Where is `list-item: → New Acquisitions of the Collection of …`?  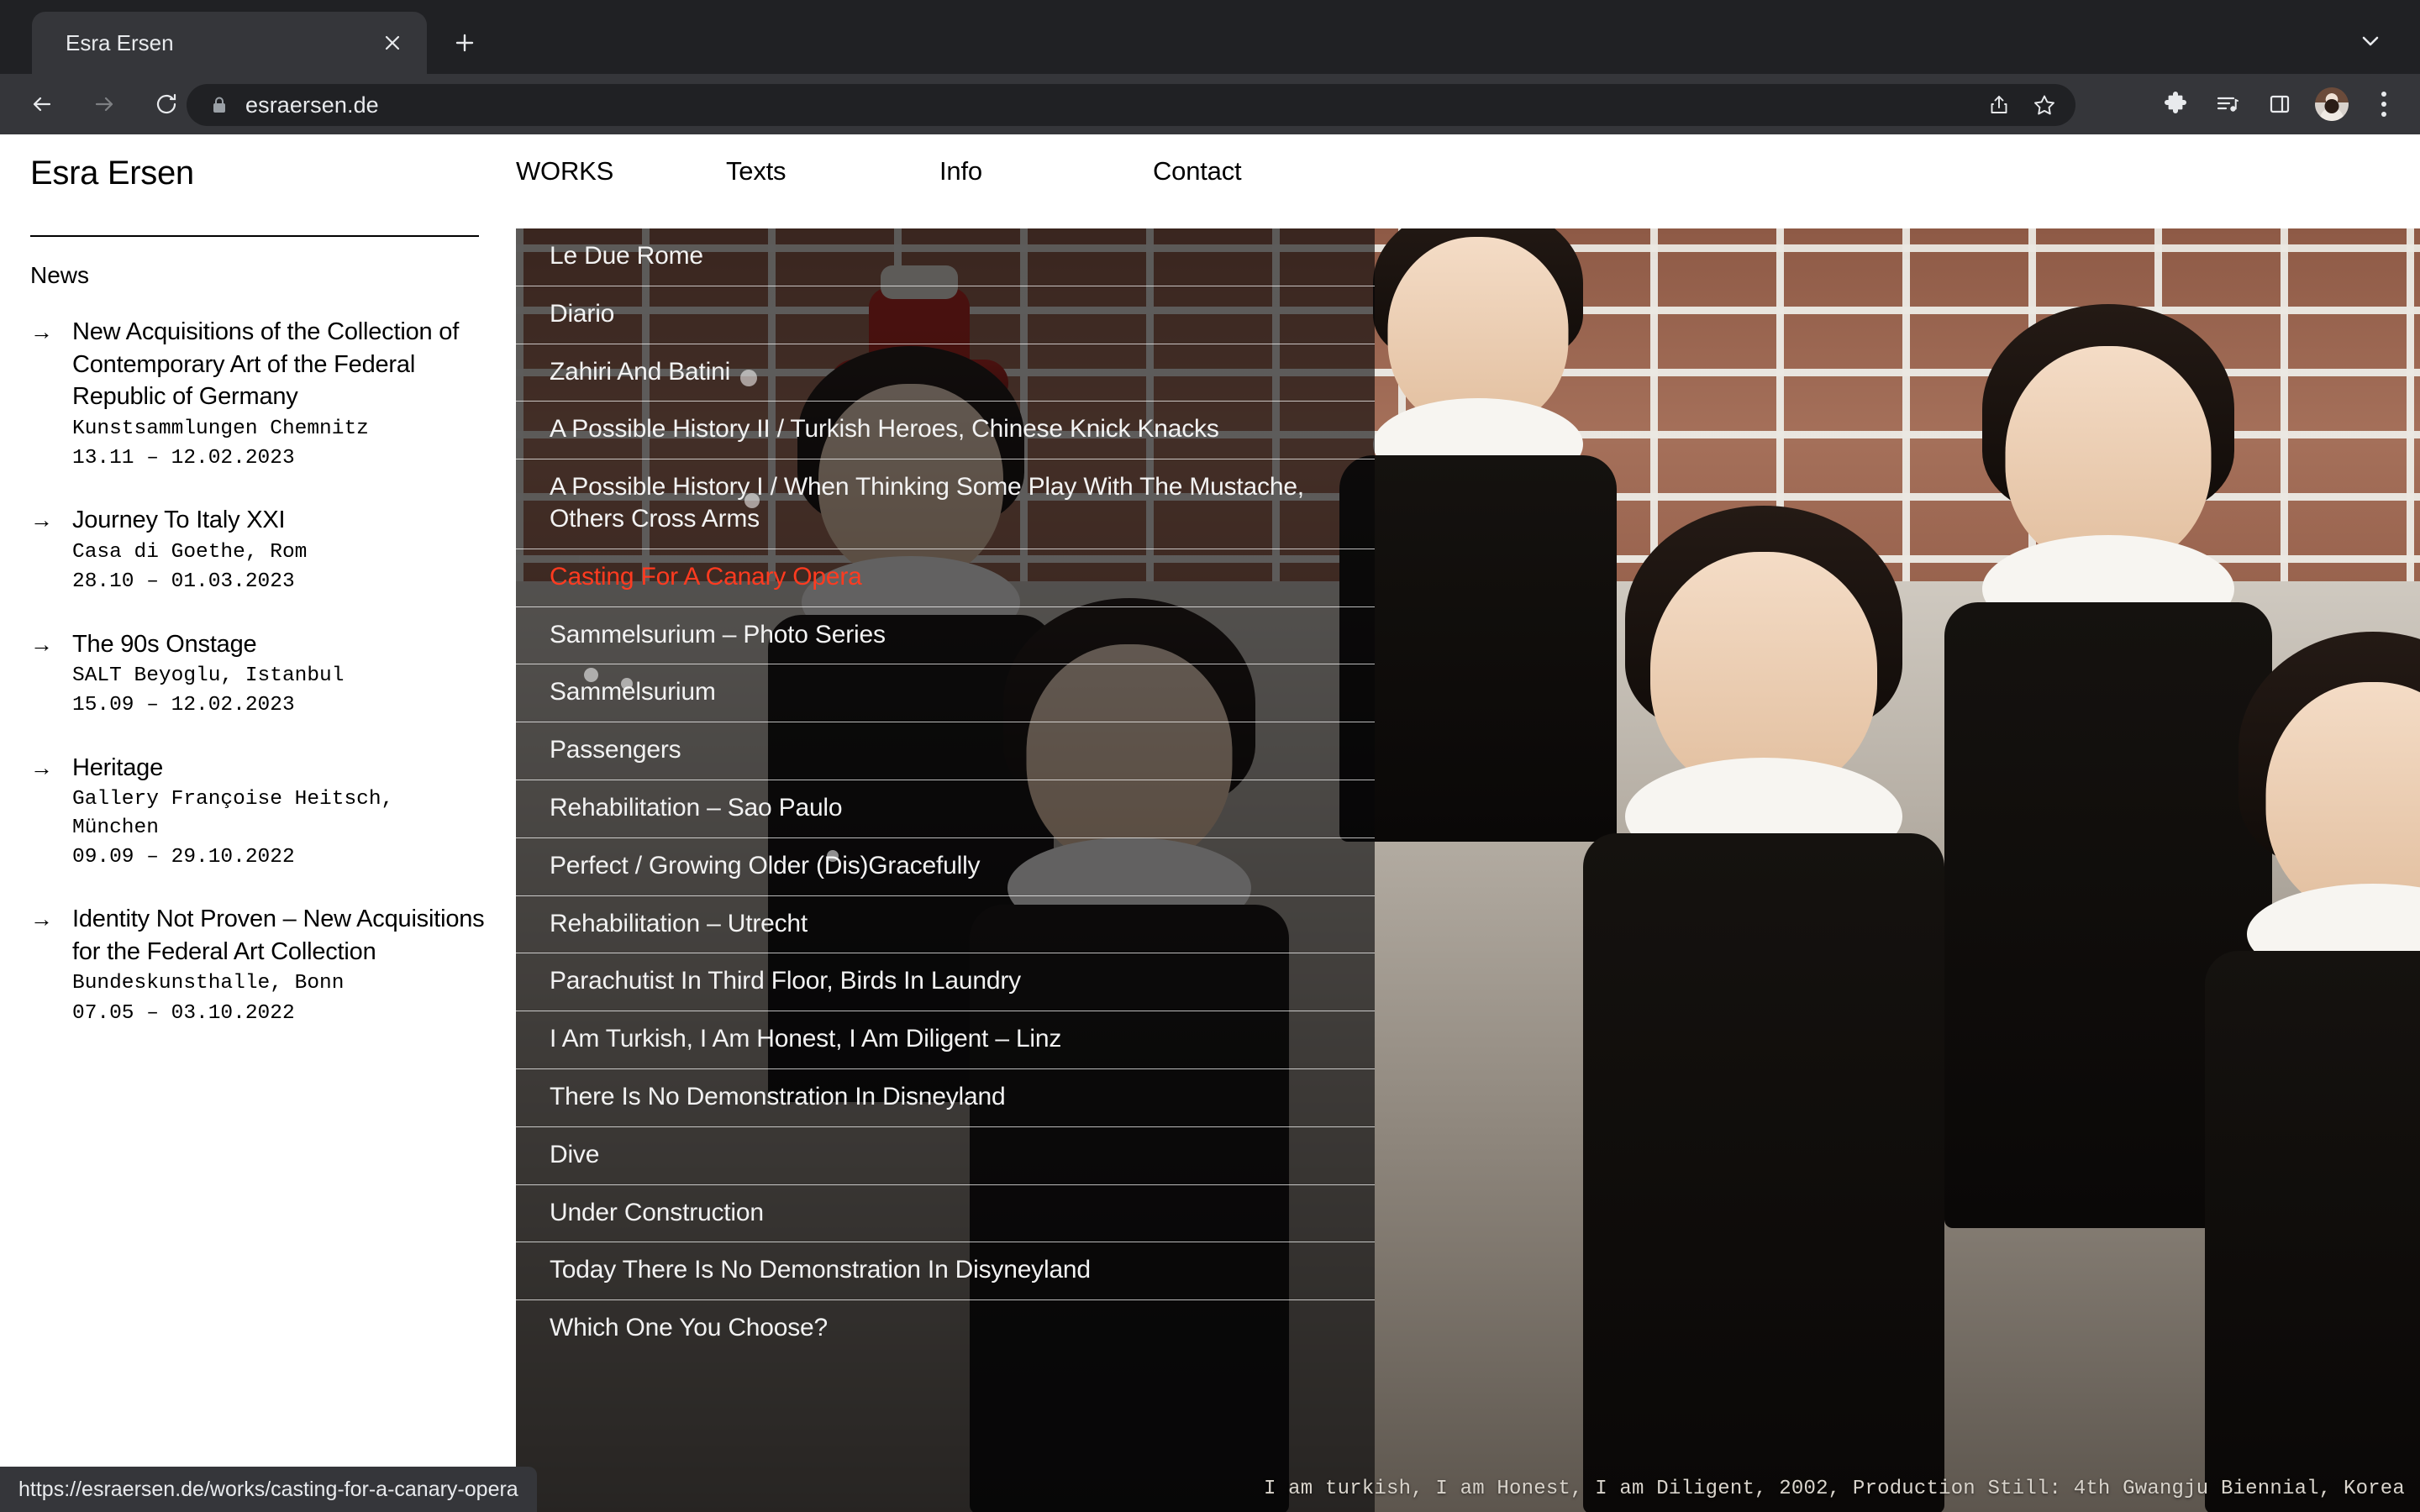 list-item: → New Acquisitions of the Collection of … is located at coordinates (265, 394).